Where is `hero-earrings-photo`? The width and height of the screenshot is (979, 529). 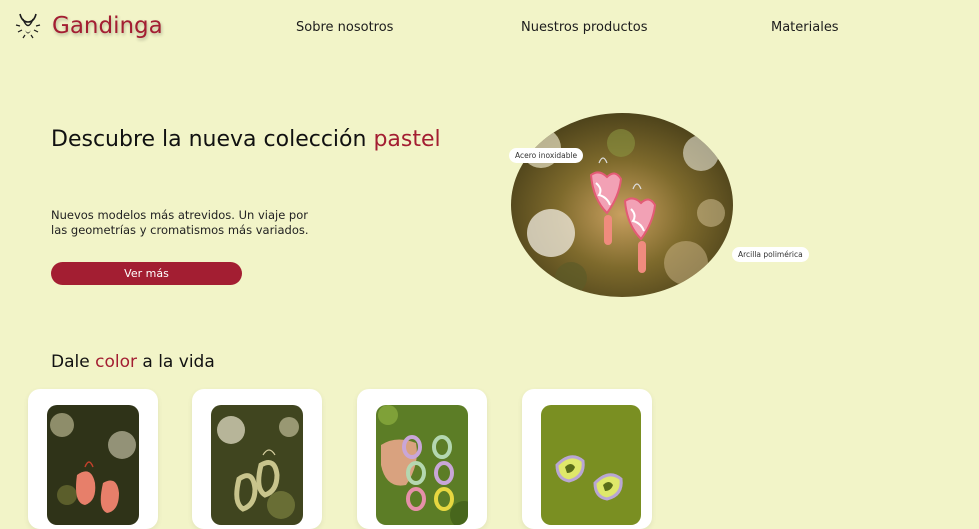 hero-earrings-photo is located at coordinates (622, 205).